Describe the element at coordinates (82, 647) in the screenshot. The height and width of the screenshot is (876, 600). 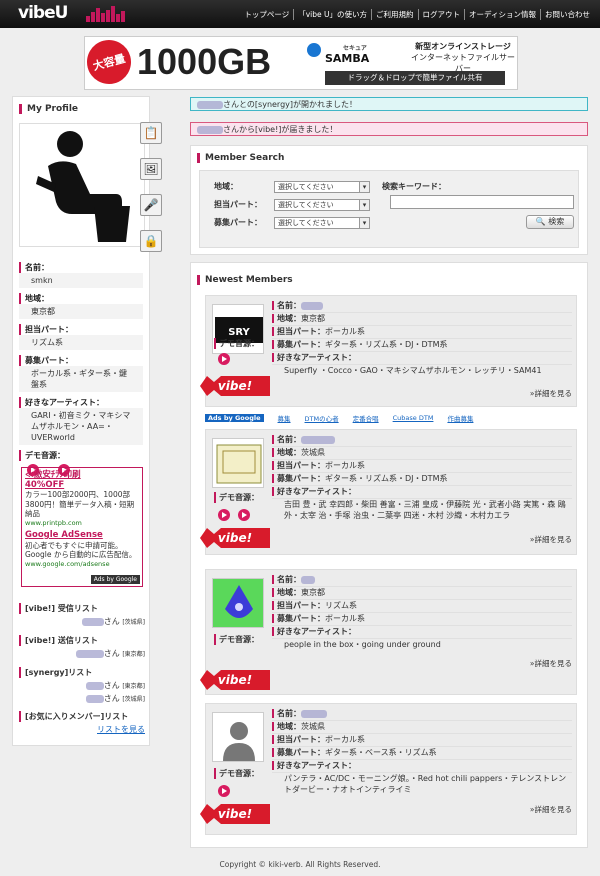
I see `vibe-sent-list: [vibe!] 送信リスト さん [東京都]` at that location.